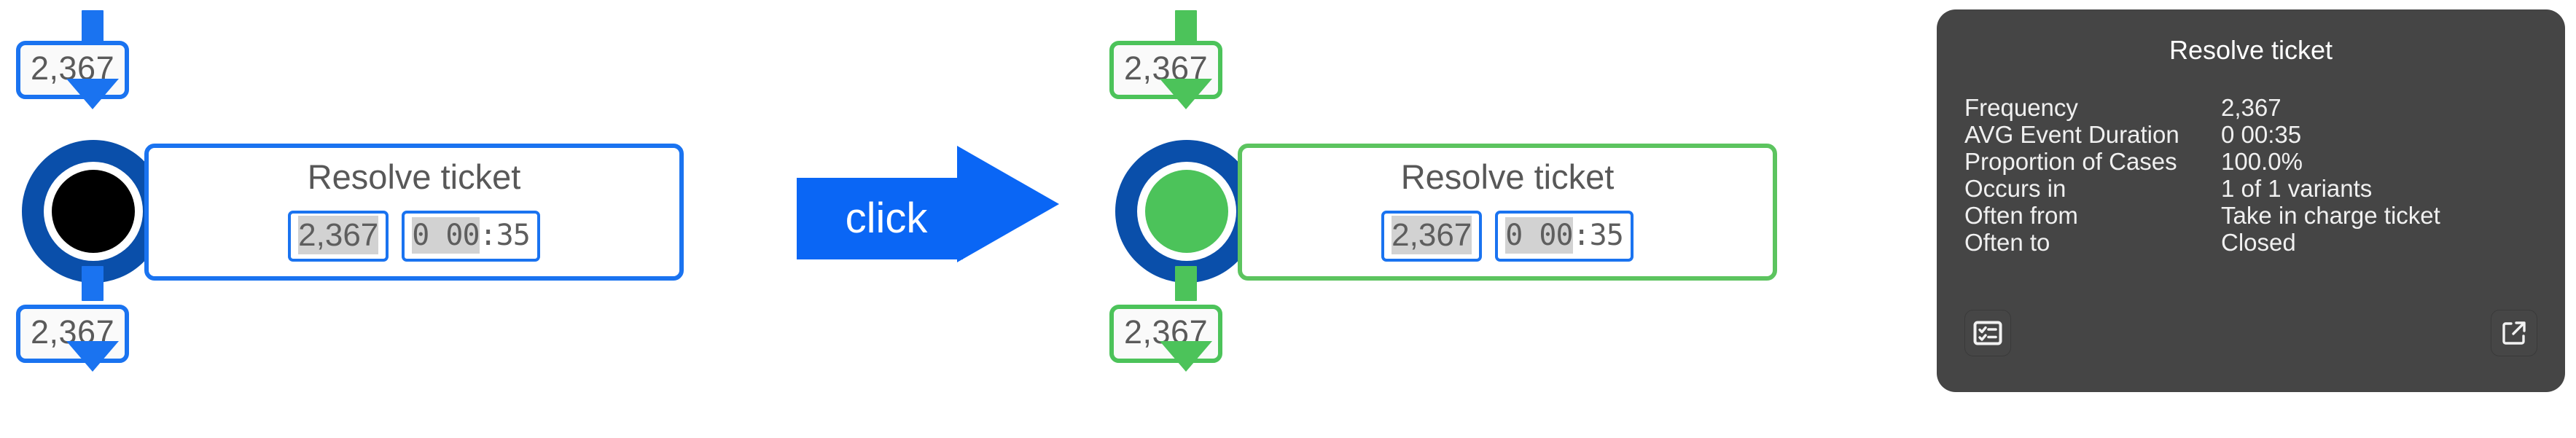 Image resolution: width=2576 pixels, height=438 pixels. I want to click on activity-card-selected: Resolve ticket 2,367 0 00:35, so click(1508, 213).